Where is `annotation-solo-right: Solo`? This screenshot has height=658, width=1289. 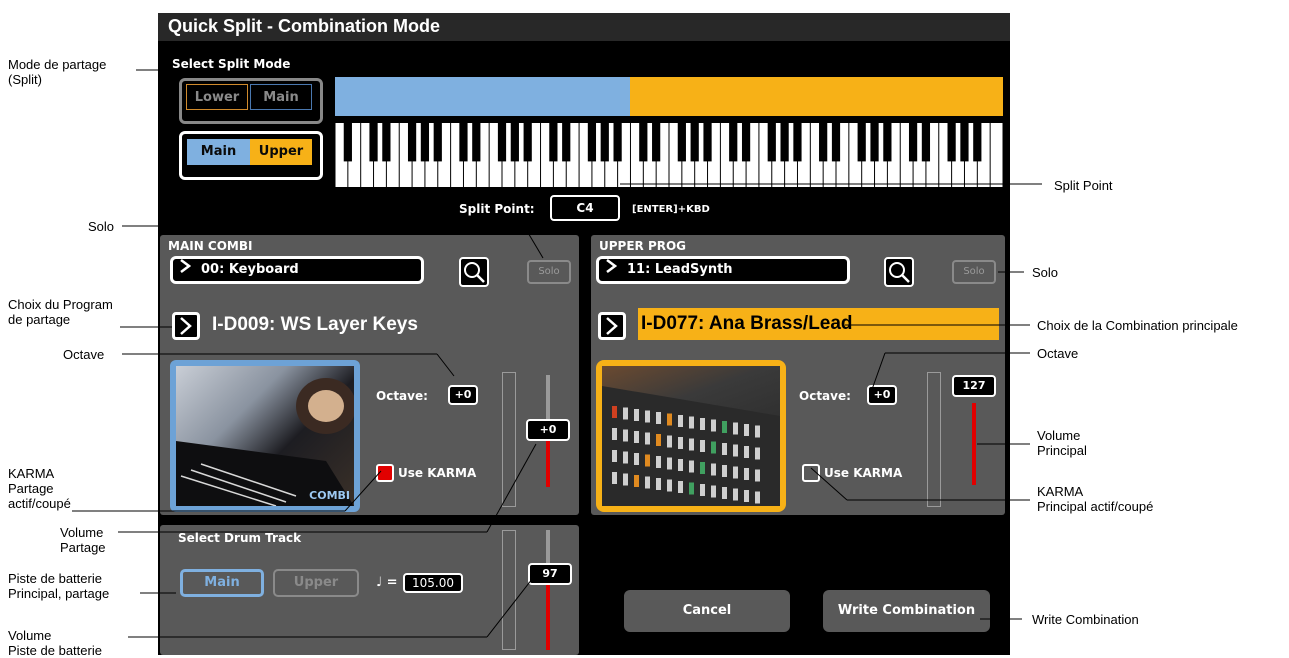 annotation-solo-right: Solo is located at coordinates (1045, 272).